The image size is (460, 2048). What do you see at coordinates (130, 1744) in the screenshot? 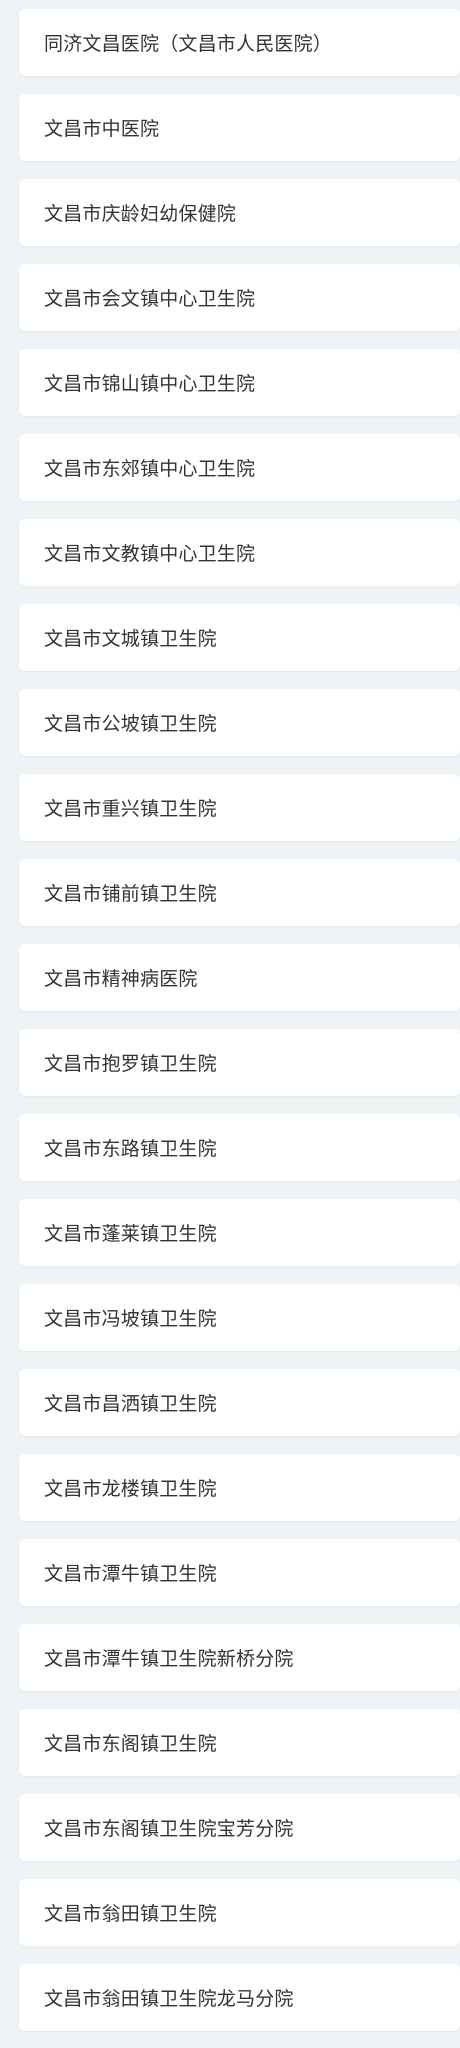
I see `hospital-name: 文昌市东阁镇卫生院` at bounding box center [130, 1744].